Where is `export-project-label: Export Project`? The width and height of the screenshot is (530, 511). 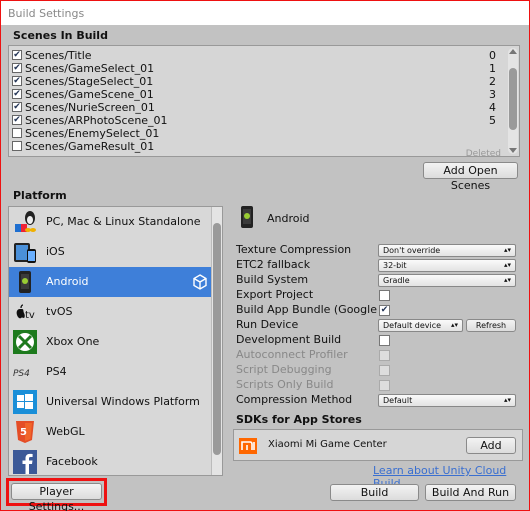 export-project-label: Export Project is located at coordinates (275, 294).